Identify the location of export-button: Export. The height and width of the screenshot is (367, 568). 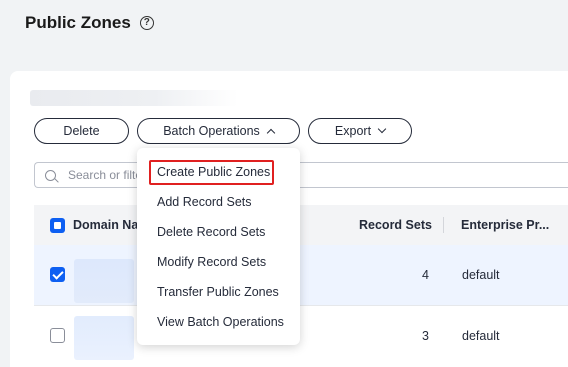
(360, 131).